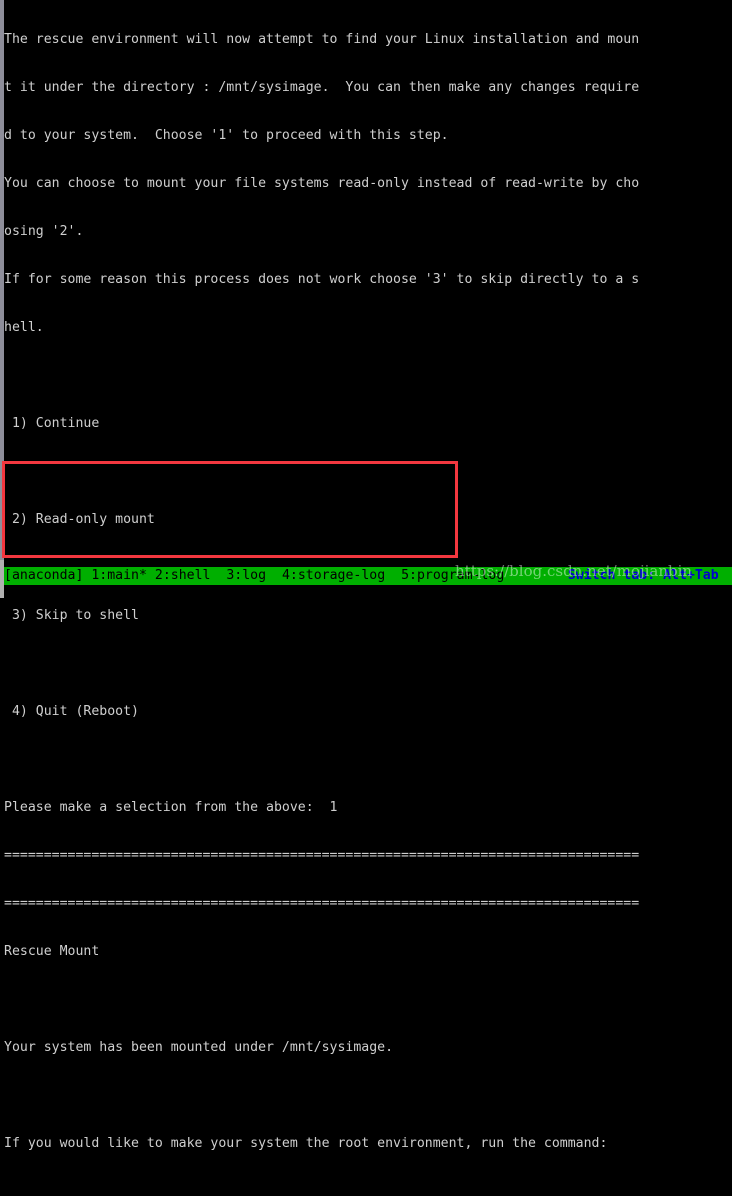  What do you see at coordinates (2, 280) in the screenshot?
I see `scrollbar-thumb` at bounding box center [2, 280].